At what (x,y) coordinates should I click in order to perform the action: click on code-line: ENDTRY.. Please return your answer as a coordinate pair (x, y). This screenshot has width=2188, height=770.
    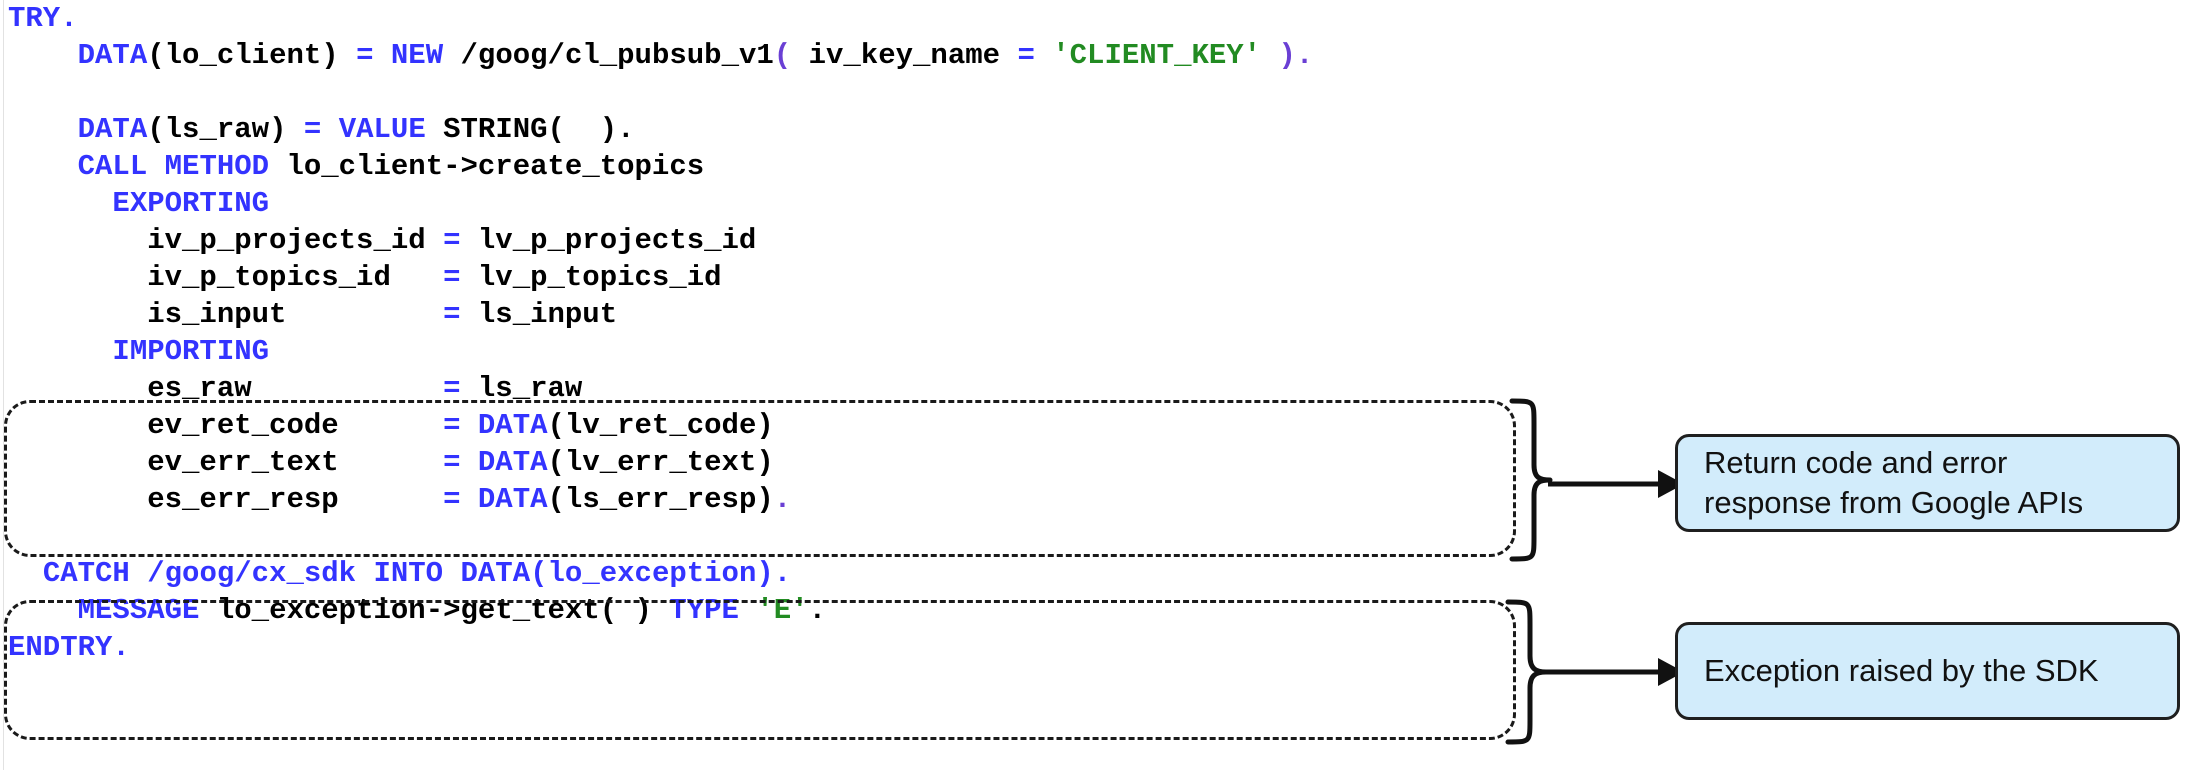
    Looking at the image, I should click on (780, 647).